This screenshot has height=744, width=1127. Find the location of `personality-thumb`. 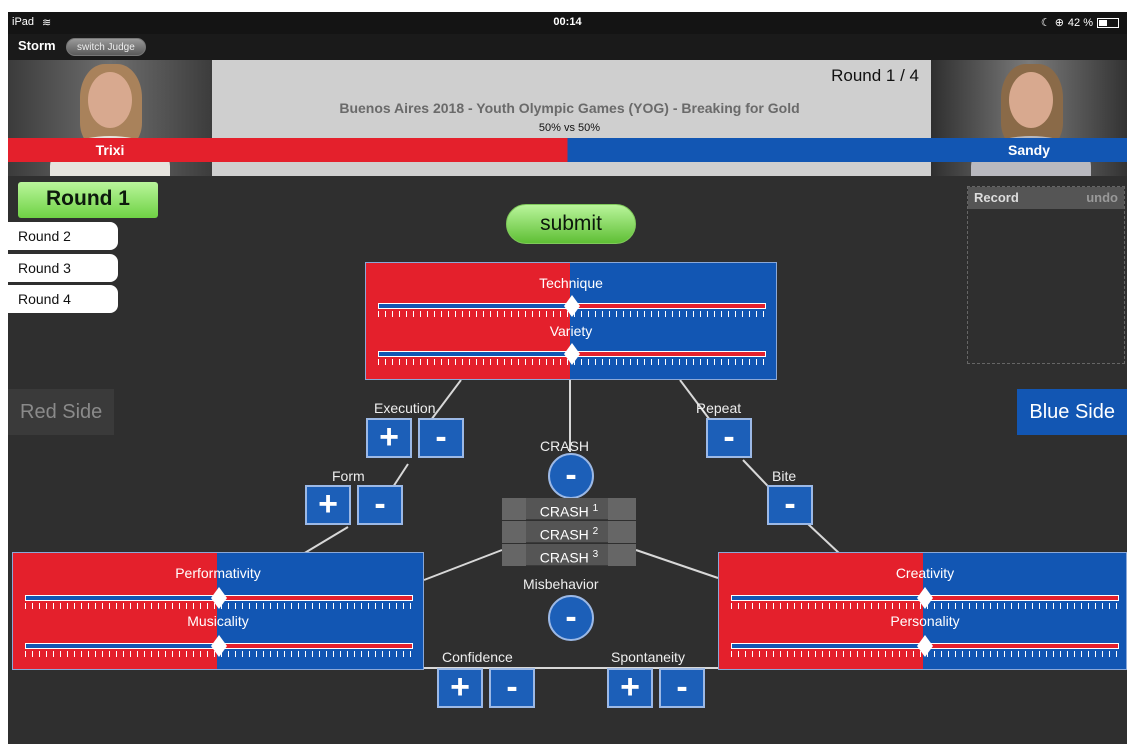

personality-thumb is located at coordinates (925, 646).